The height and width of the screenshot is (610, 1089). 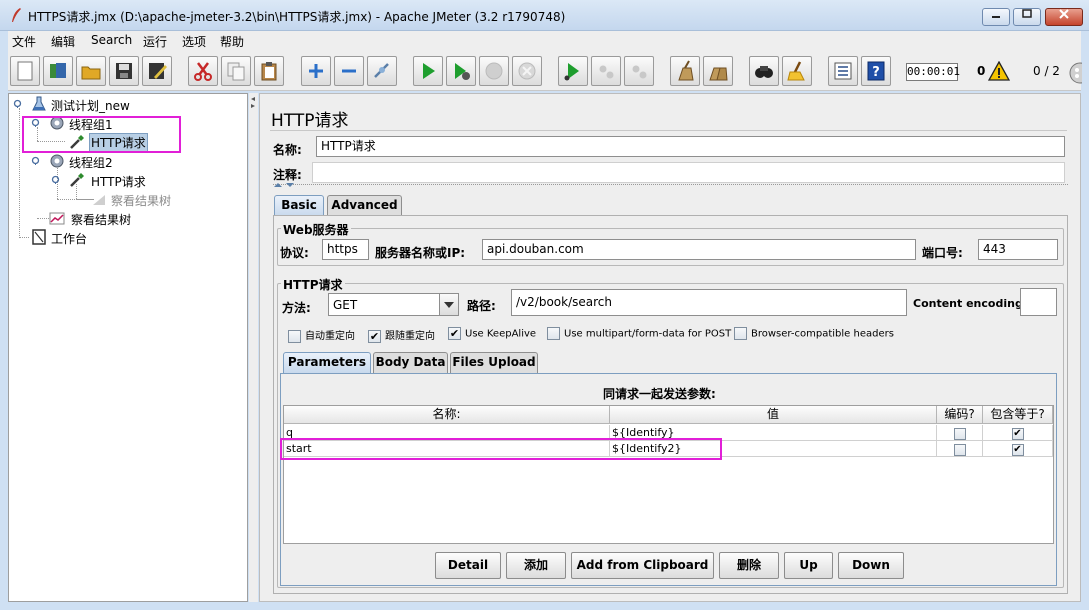 I want to click on shutdown-icon, so click(x=527, y=71).